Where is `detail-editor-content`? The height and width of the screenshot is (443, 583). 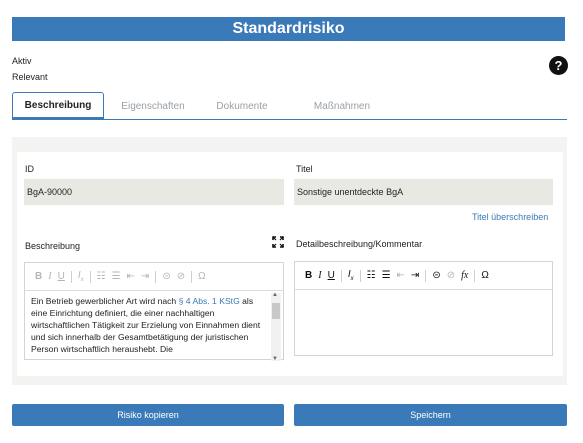
detail-editor-content is located at coordinates (423, 294).